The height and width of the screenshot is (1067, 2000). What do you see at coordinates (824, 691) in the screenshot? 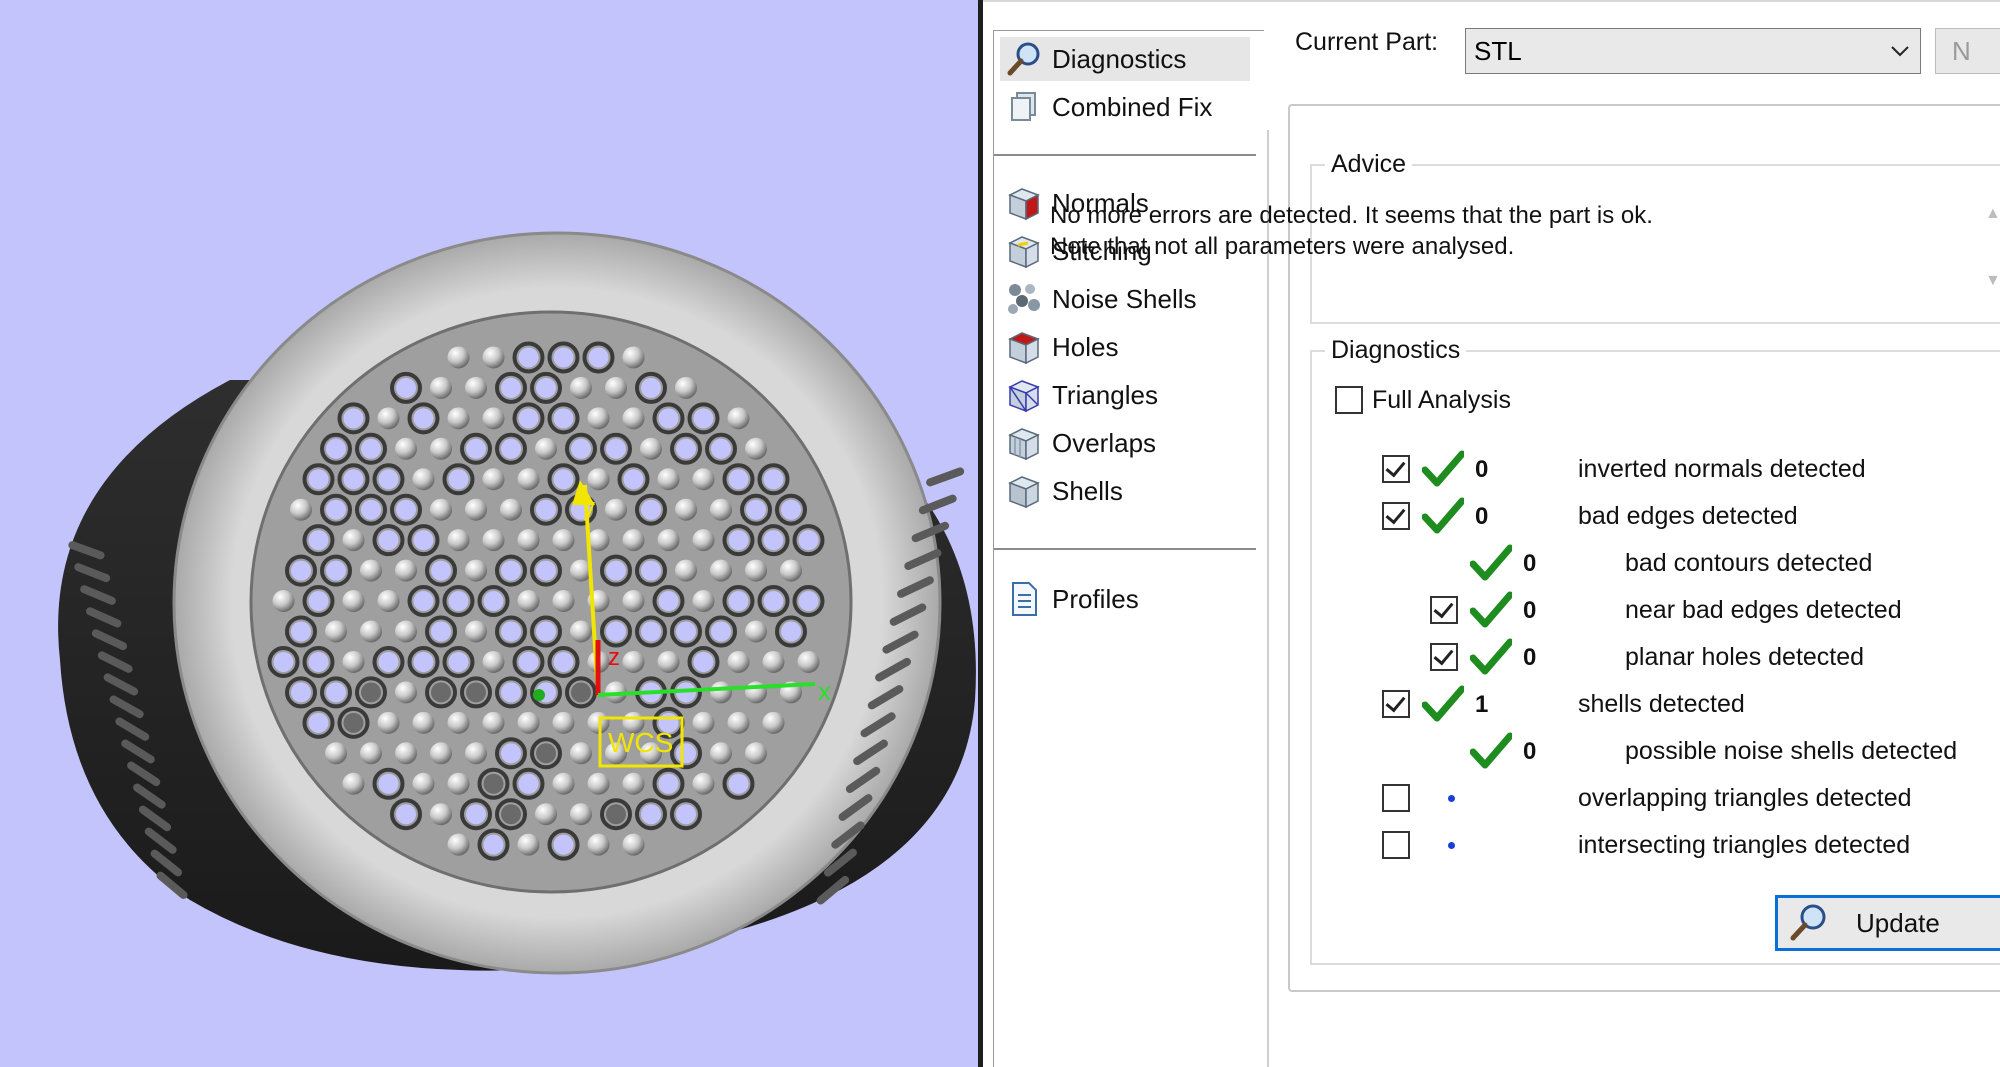
I see `axis-x-label: x` at bounding box center [824, 691].